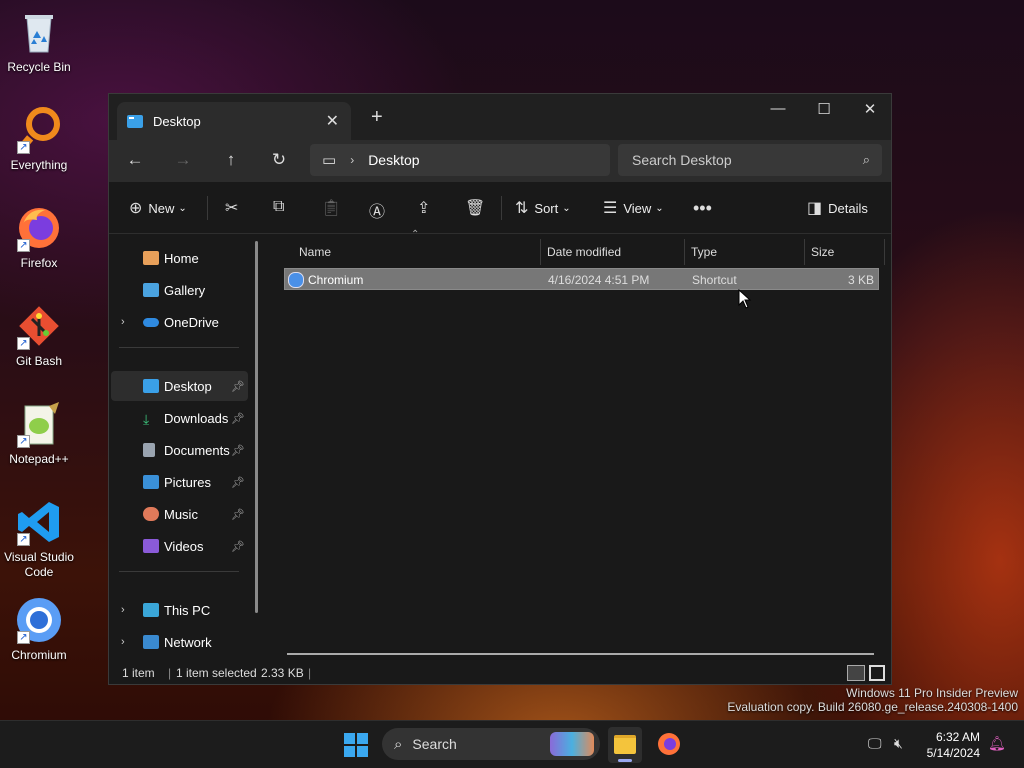 Image resolution: width=1024 pixels, height=768 pixels. I want to click on rename-button: Ⓐ, so click(380, 210).